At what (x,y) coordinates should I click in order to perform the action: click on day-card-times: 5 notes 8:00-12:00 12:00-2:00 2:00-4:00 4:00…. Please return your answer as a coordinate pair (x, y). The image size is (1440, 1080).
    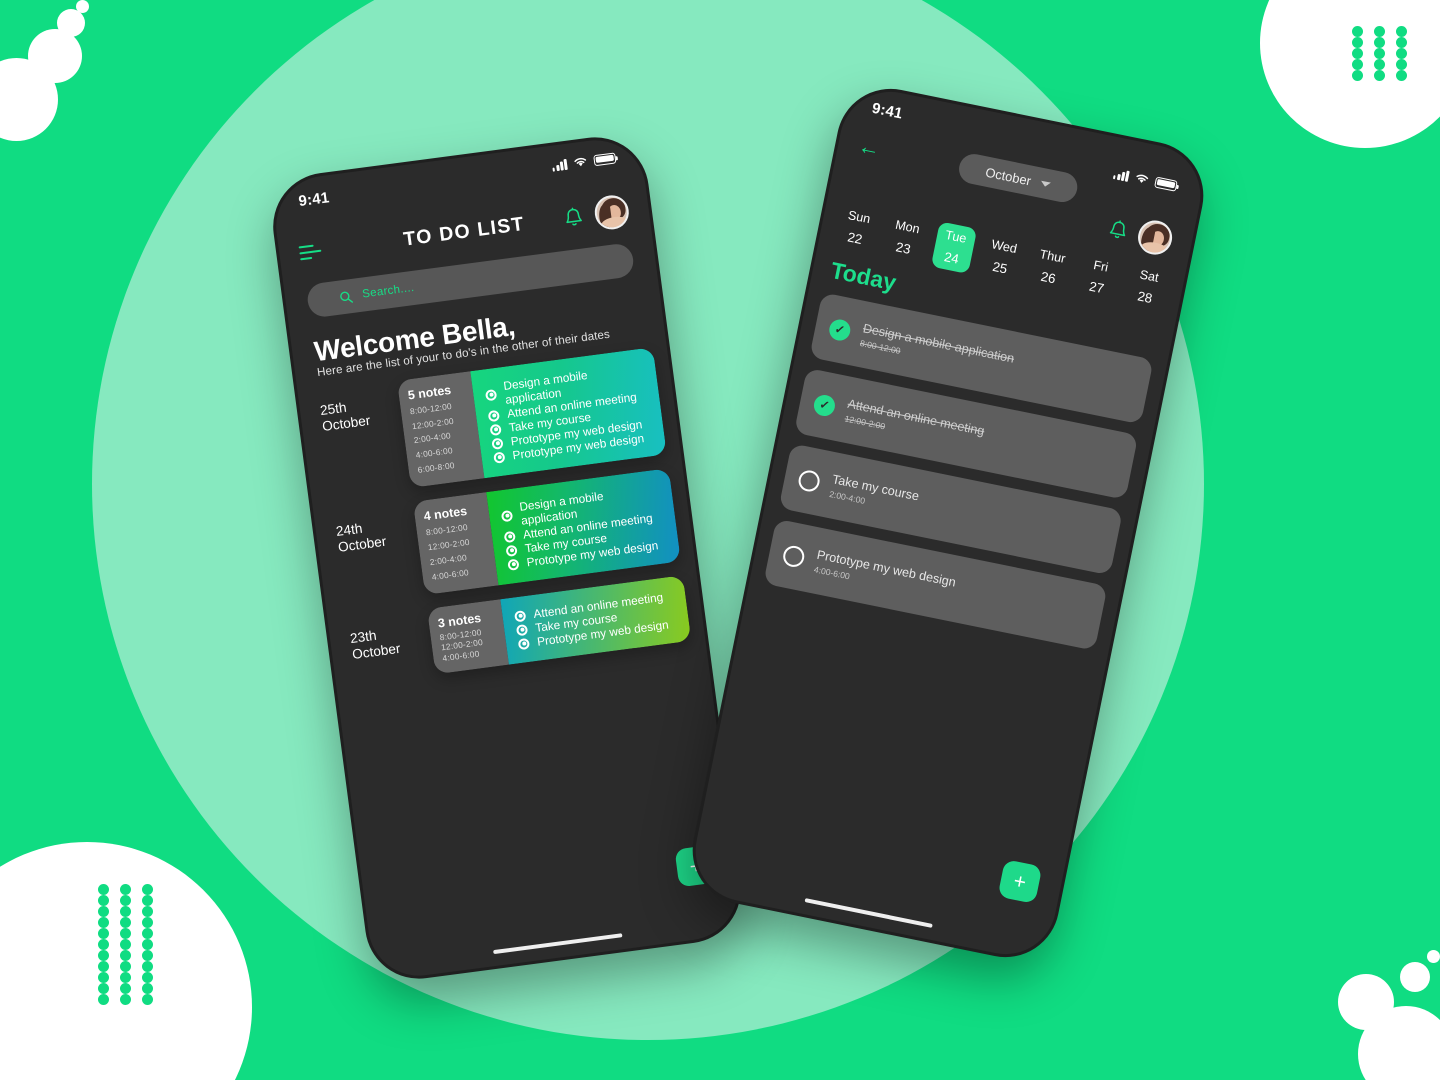
    Looking at the image, I should click on (440, 429).